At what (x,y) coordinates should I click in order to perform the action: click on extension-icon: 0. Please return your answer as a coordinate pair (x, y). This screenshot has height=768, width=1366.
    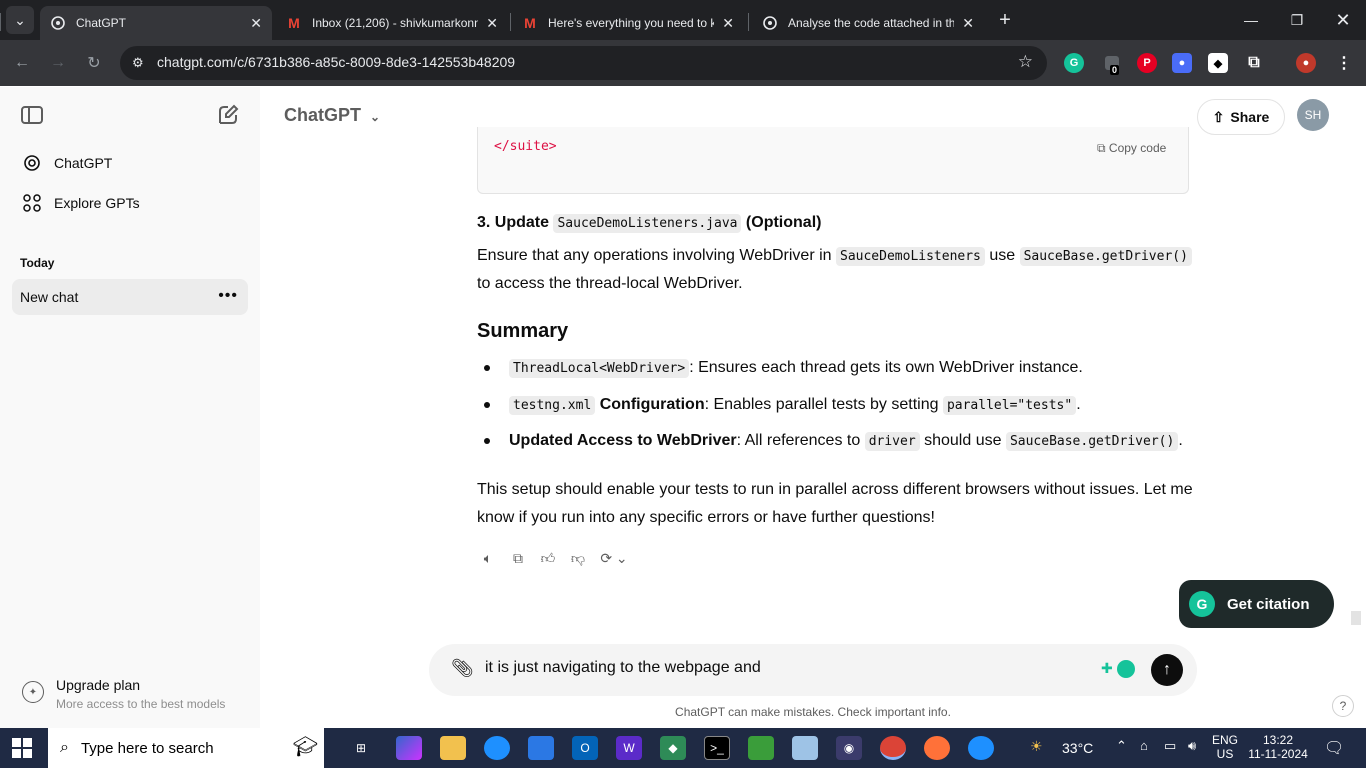
    Looking at the image, I should click on (1112, 64).